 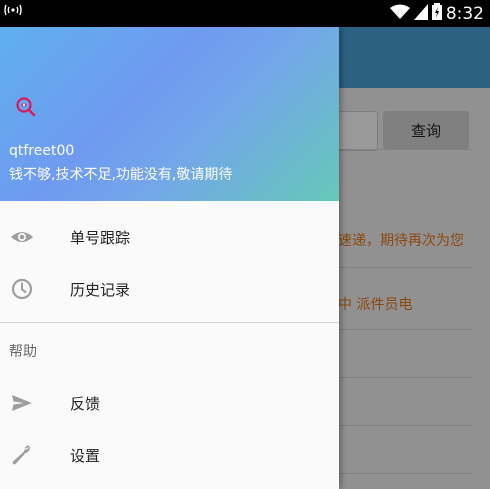 I want to click on wrench-icon, so click(x=22, y=455).